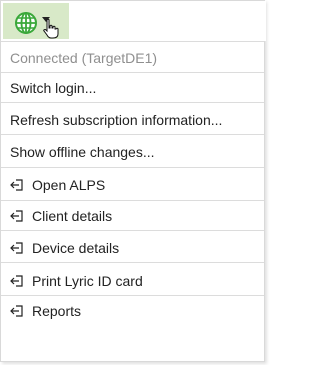 The image size is (320, 365). I want to click on client-details-label: Client details, so click(72, 216).